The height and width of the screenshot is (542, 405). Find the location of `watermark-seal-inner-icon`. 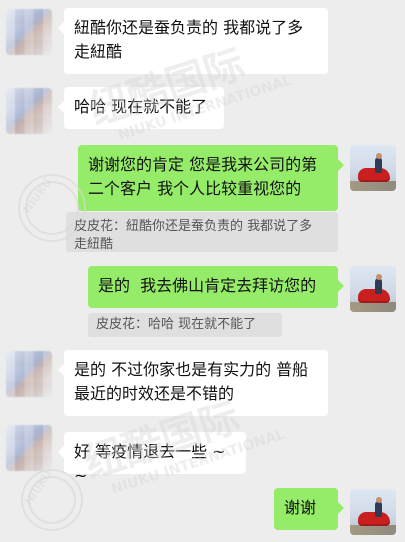

watermark-seal-inner-icon is located at coordinates (52, 500).